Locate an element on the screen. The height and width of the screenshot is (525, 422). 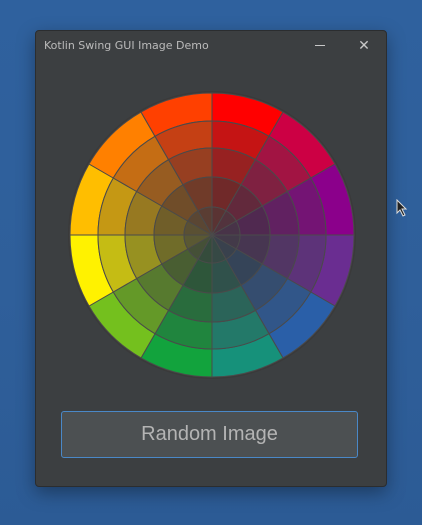
close-button: ✕ is located at coordinates (364, 46).